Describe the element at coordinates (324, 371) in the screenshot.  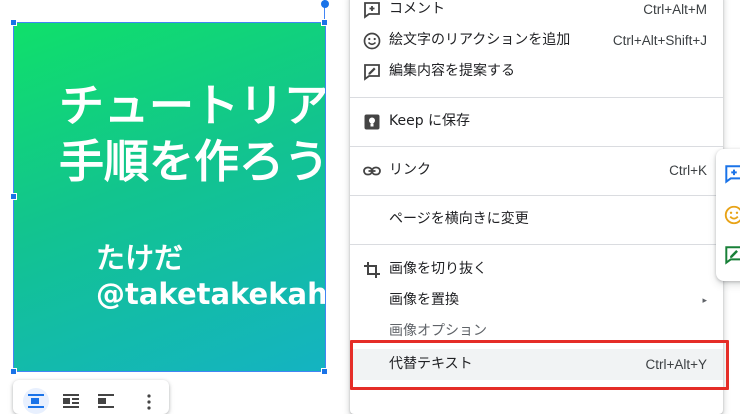
I see `resize-handle-bottom-right` at that location.